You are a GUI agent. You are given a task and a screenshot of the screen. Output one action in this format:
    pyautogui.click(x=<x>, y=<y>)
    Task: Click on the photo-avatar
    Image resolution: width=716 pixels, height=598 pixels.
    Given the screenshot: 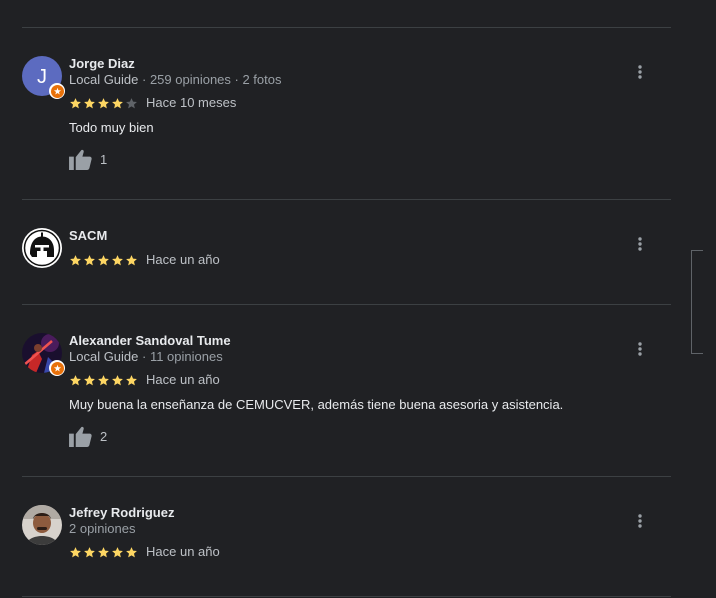 What is the action you would take?
    pyautogui.click(x=42, y=525)
    